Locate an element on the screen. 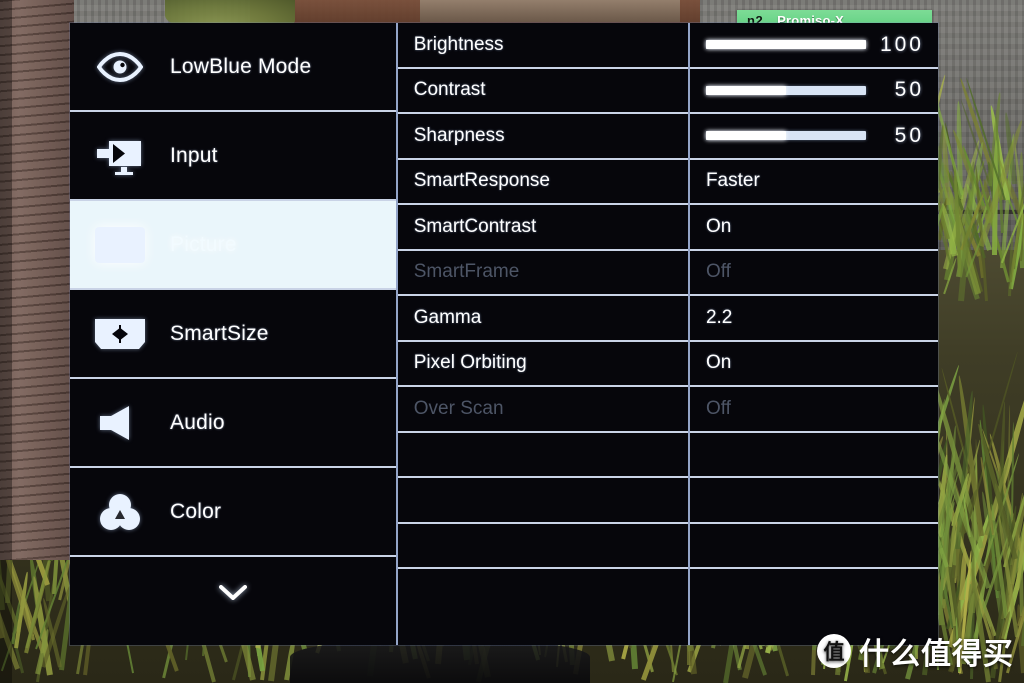 The width and height of the screenshot is (1024, 683). eye-icon is located at coordinates (120, 67).